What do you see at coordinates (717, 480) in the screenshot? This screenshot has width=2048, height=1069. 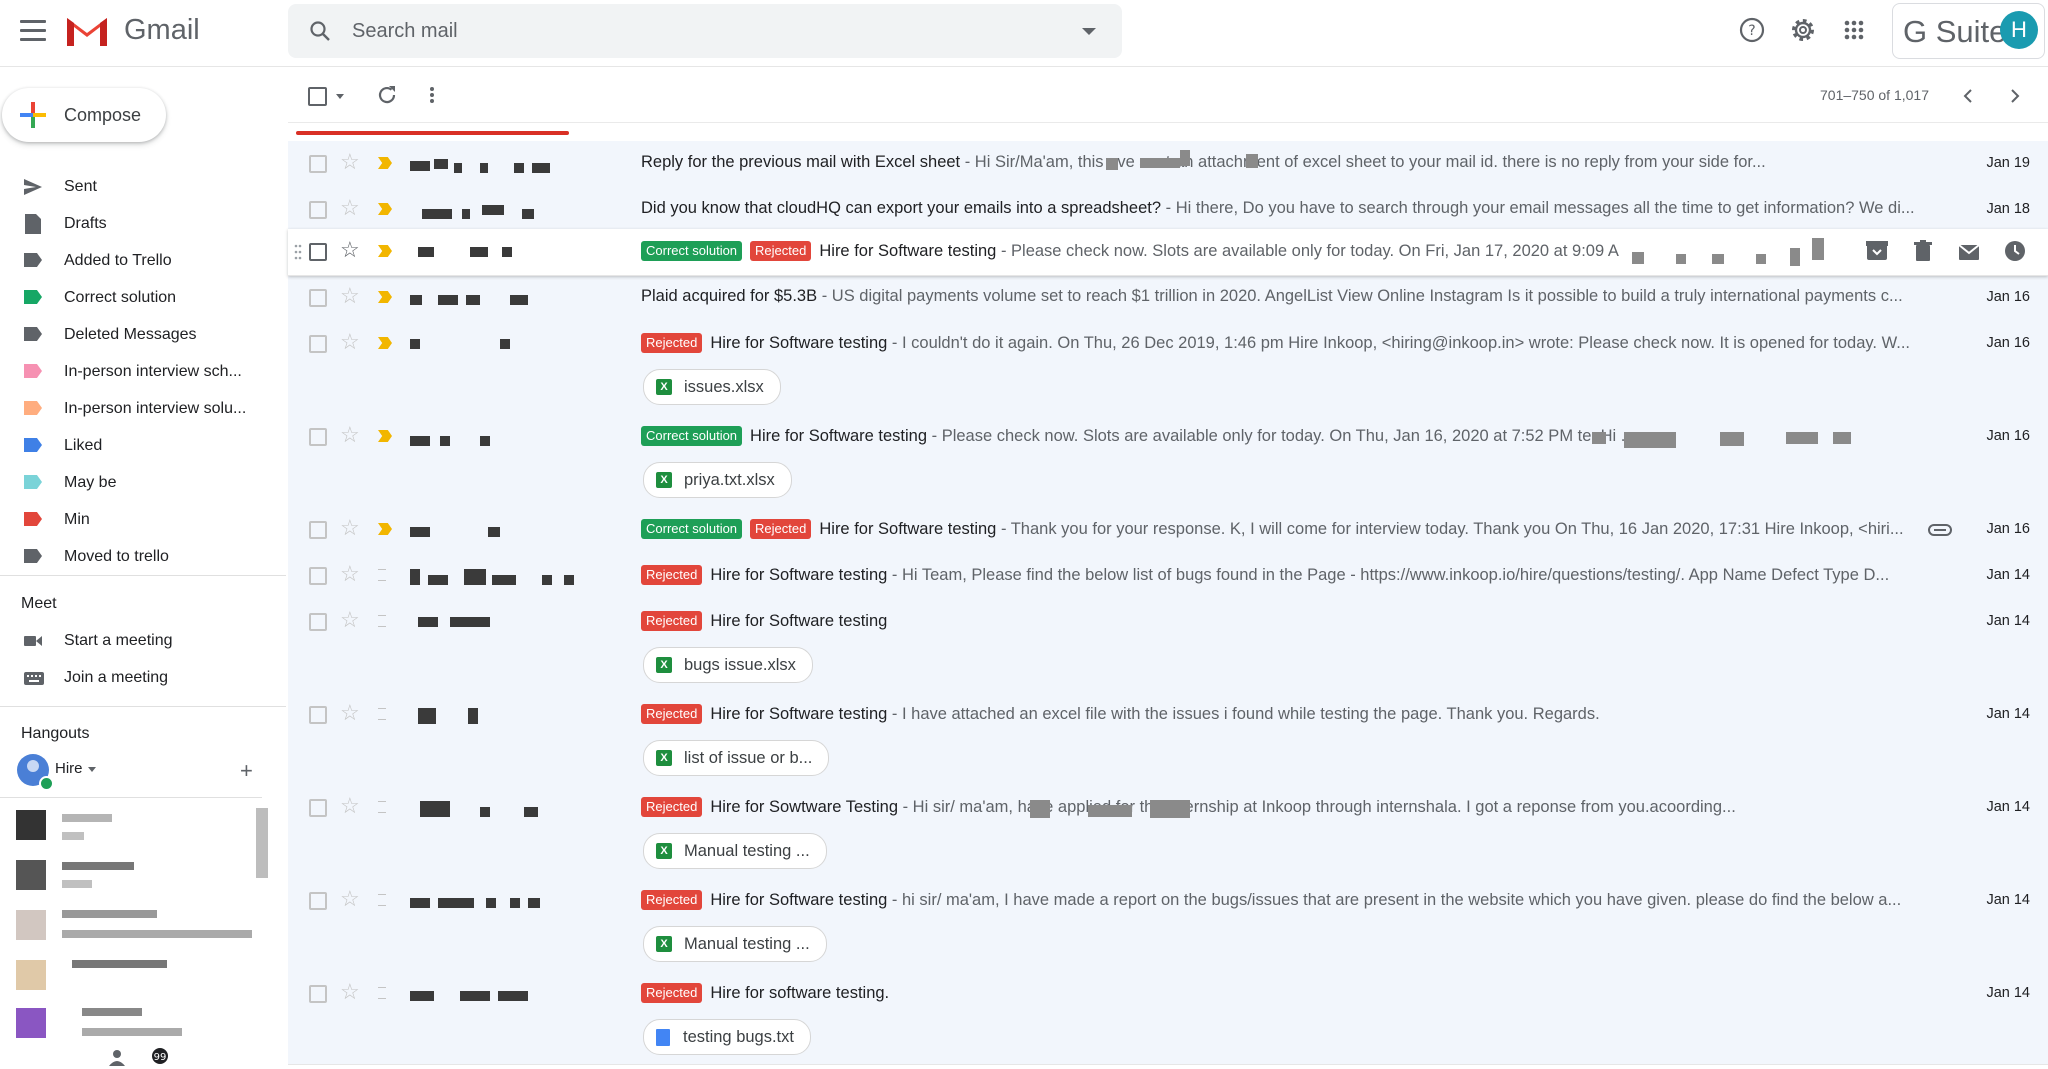 I see `attachment-chip: Xpriya.txt.xlsx` at bounding box center [717, 480].